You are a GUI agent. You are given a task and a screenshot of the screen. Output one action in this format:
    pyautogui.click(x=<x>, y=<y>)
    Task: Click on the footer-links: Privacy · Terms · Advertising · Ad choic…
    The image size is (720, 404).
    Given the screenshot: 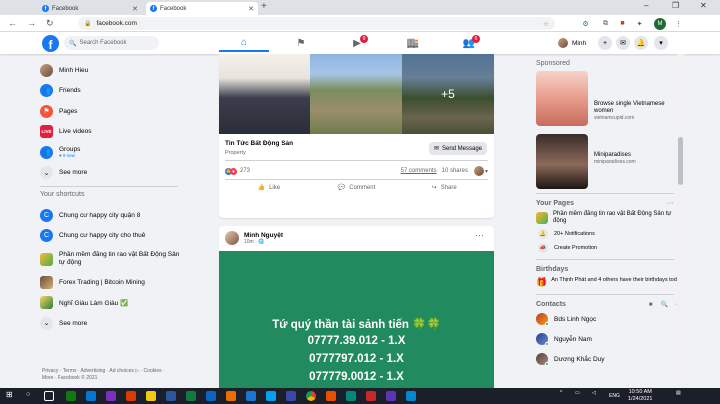 What is the action you would take?
    pyautogui.click(x=106, y=374)
    